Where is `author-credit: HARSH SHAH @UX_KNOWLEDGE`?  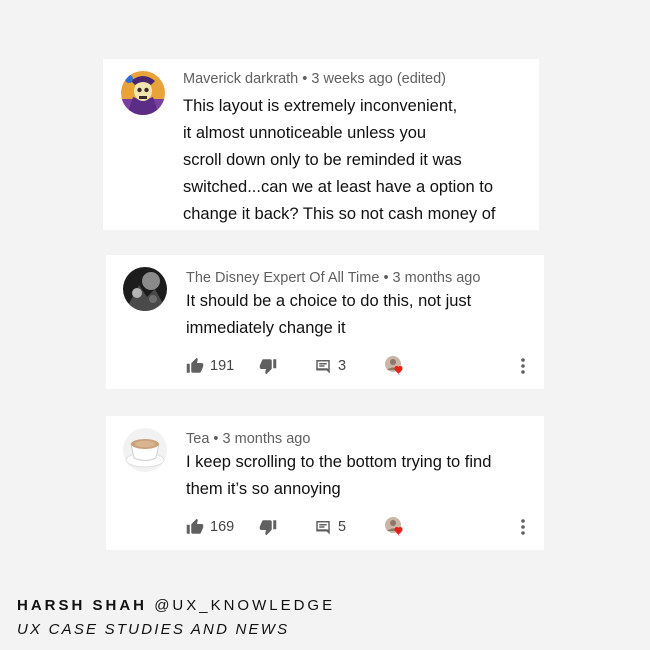
author-credit: HARSH SHAH @UX_KNOWLEDGE is located at coordinates (176, 605).